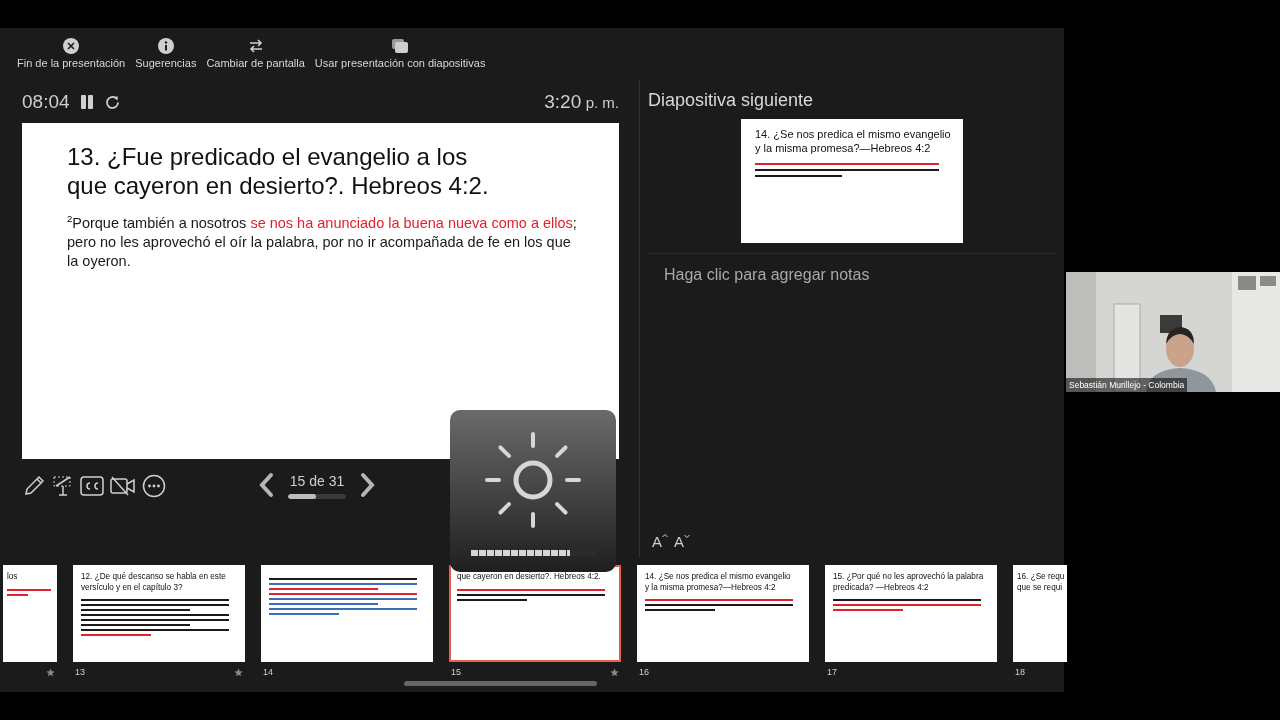  What do you see at coordinates (30, 592) in the screenshot?
I see `text-lines-drawing` at bounding box center [30, 592].